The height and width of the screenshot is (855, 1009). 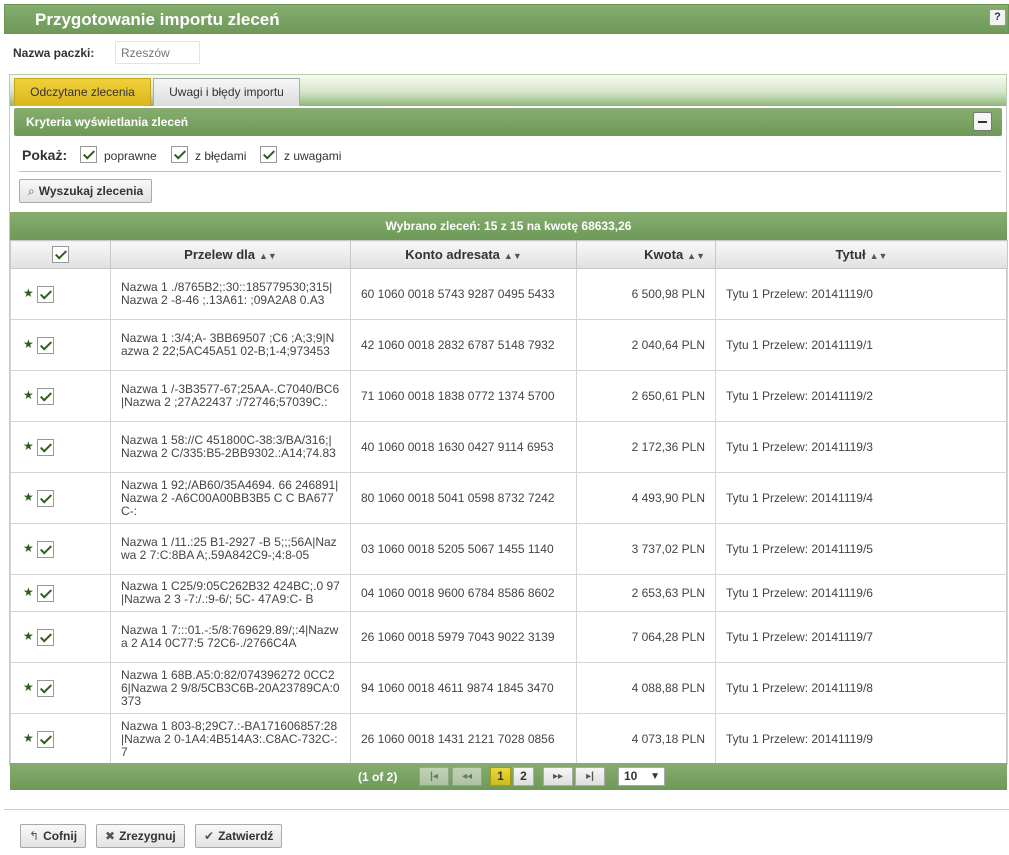 I want to click on next-page-button: ▸▸, so click(x=558, y=776).